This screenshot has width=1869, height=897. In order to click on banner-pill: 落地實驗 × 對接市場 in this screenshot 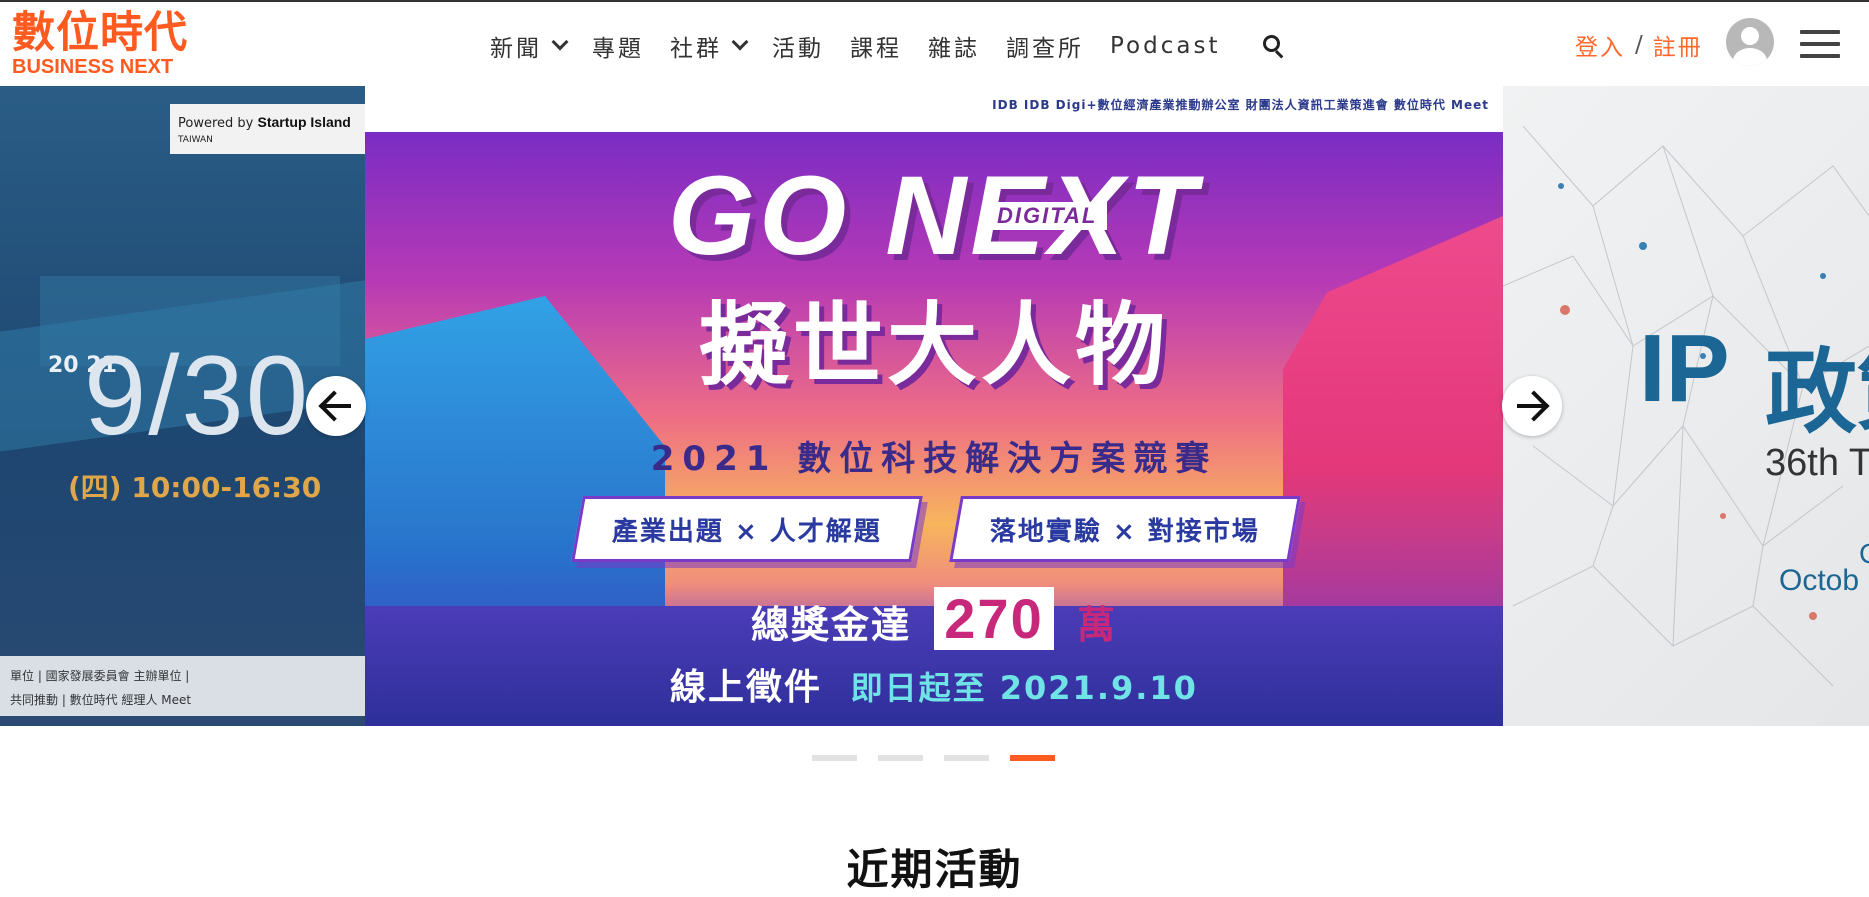, I will do `click(1125, 529)`.